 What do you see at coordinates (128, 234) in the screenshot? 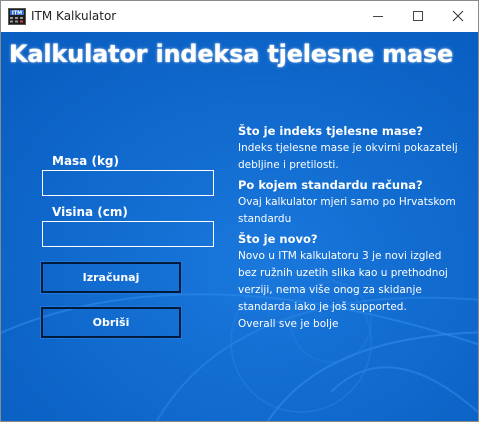
I see `height-input` at bounding box center [128, 234].